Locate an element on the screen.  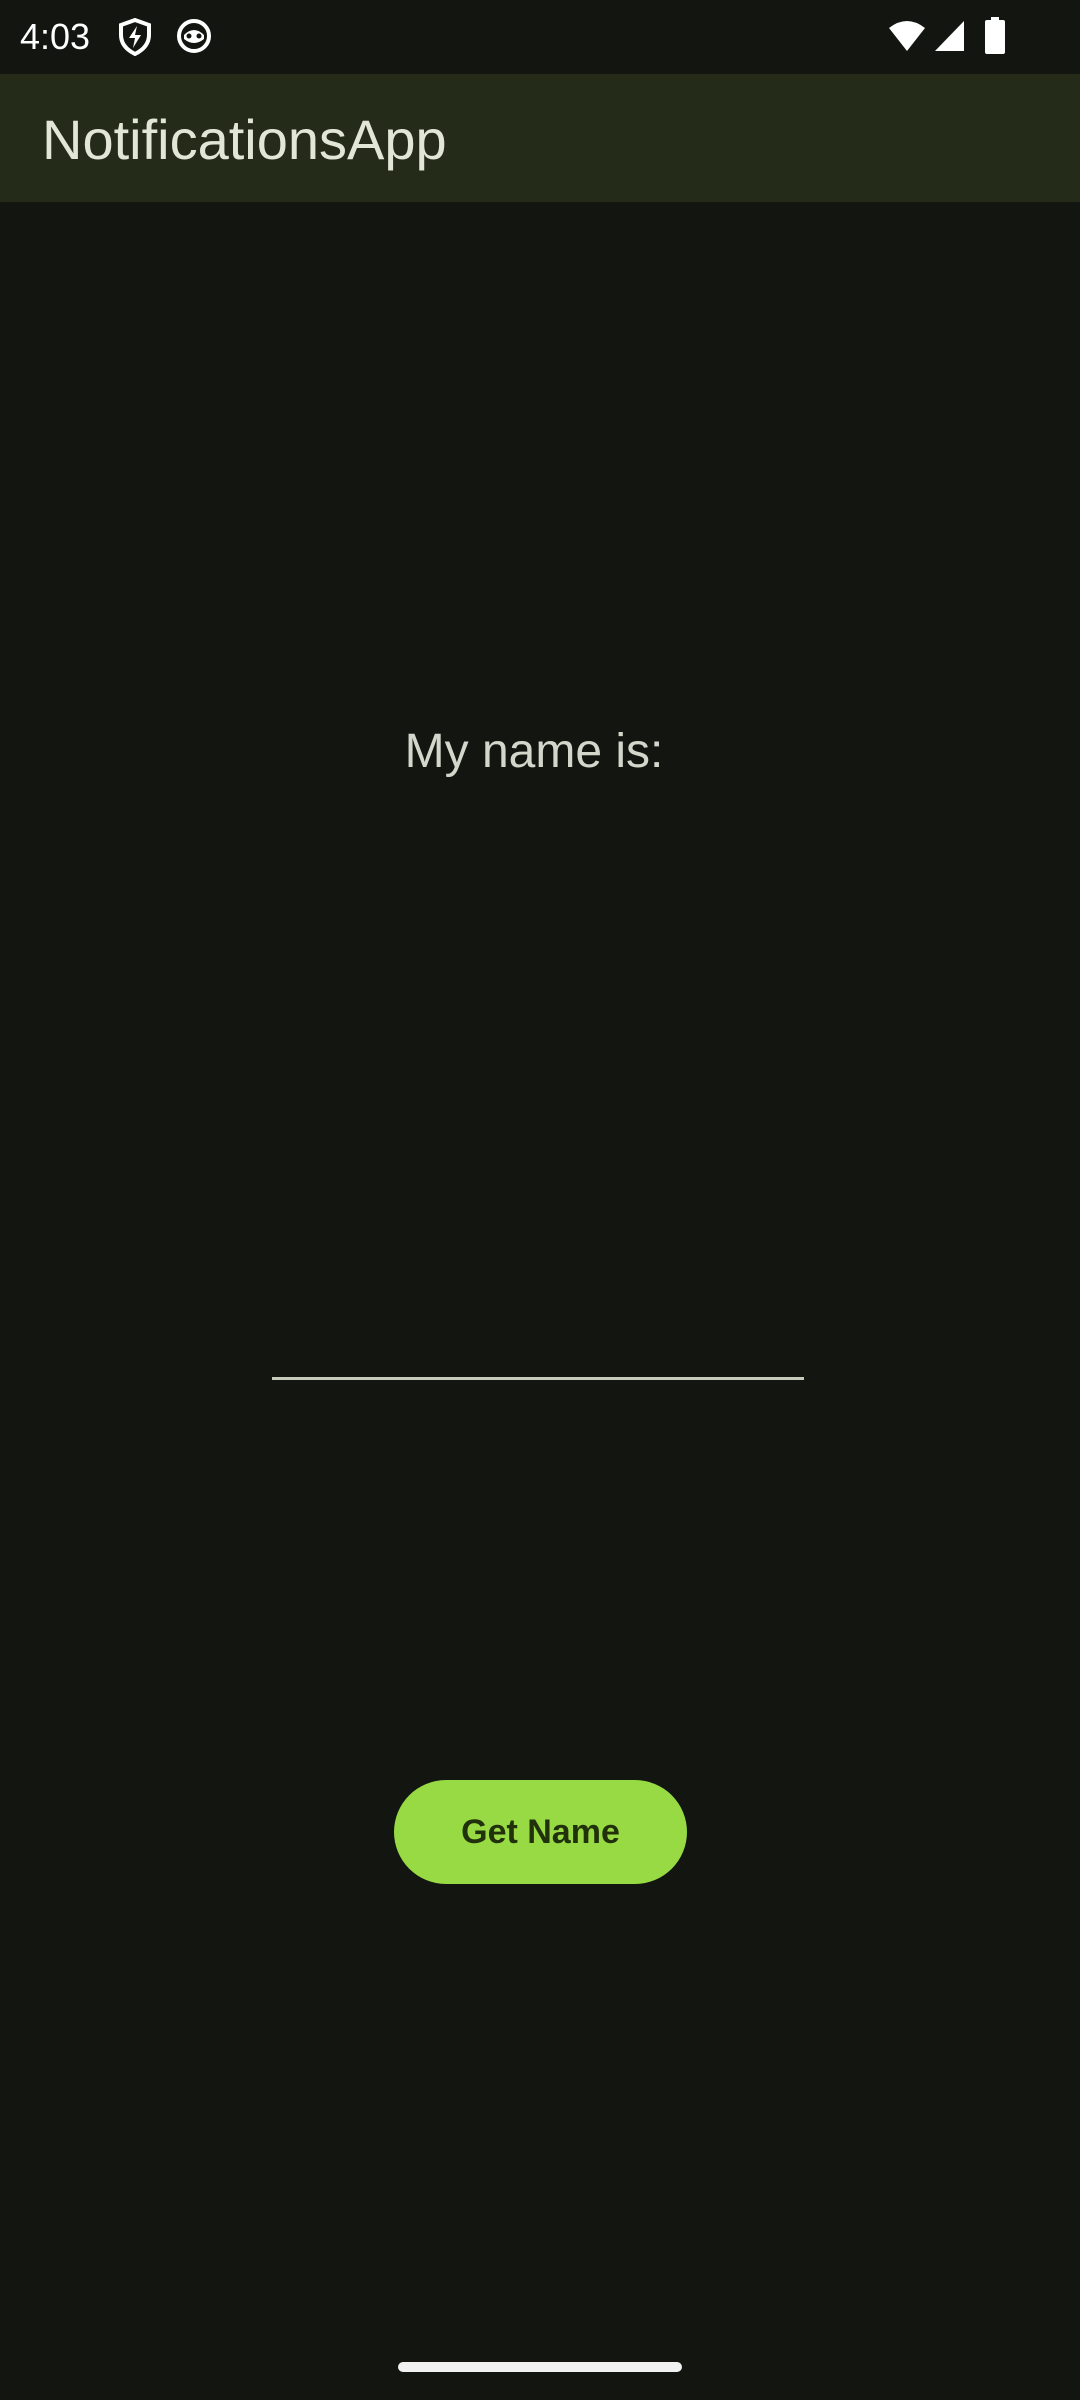
cell-signal-icon is located at coordinates (950, 38).